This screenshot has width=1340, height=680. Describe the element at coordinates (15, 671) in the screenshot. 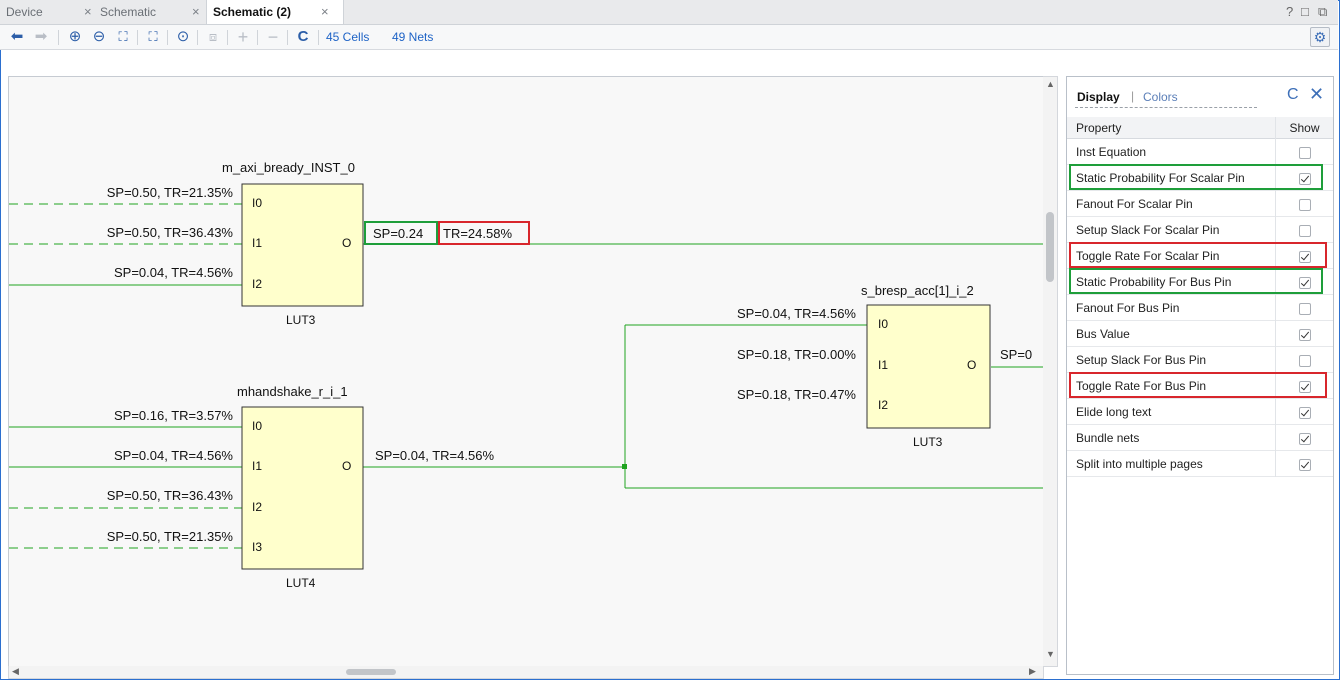

I see `scroll-left-icon: ◀` at that location.